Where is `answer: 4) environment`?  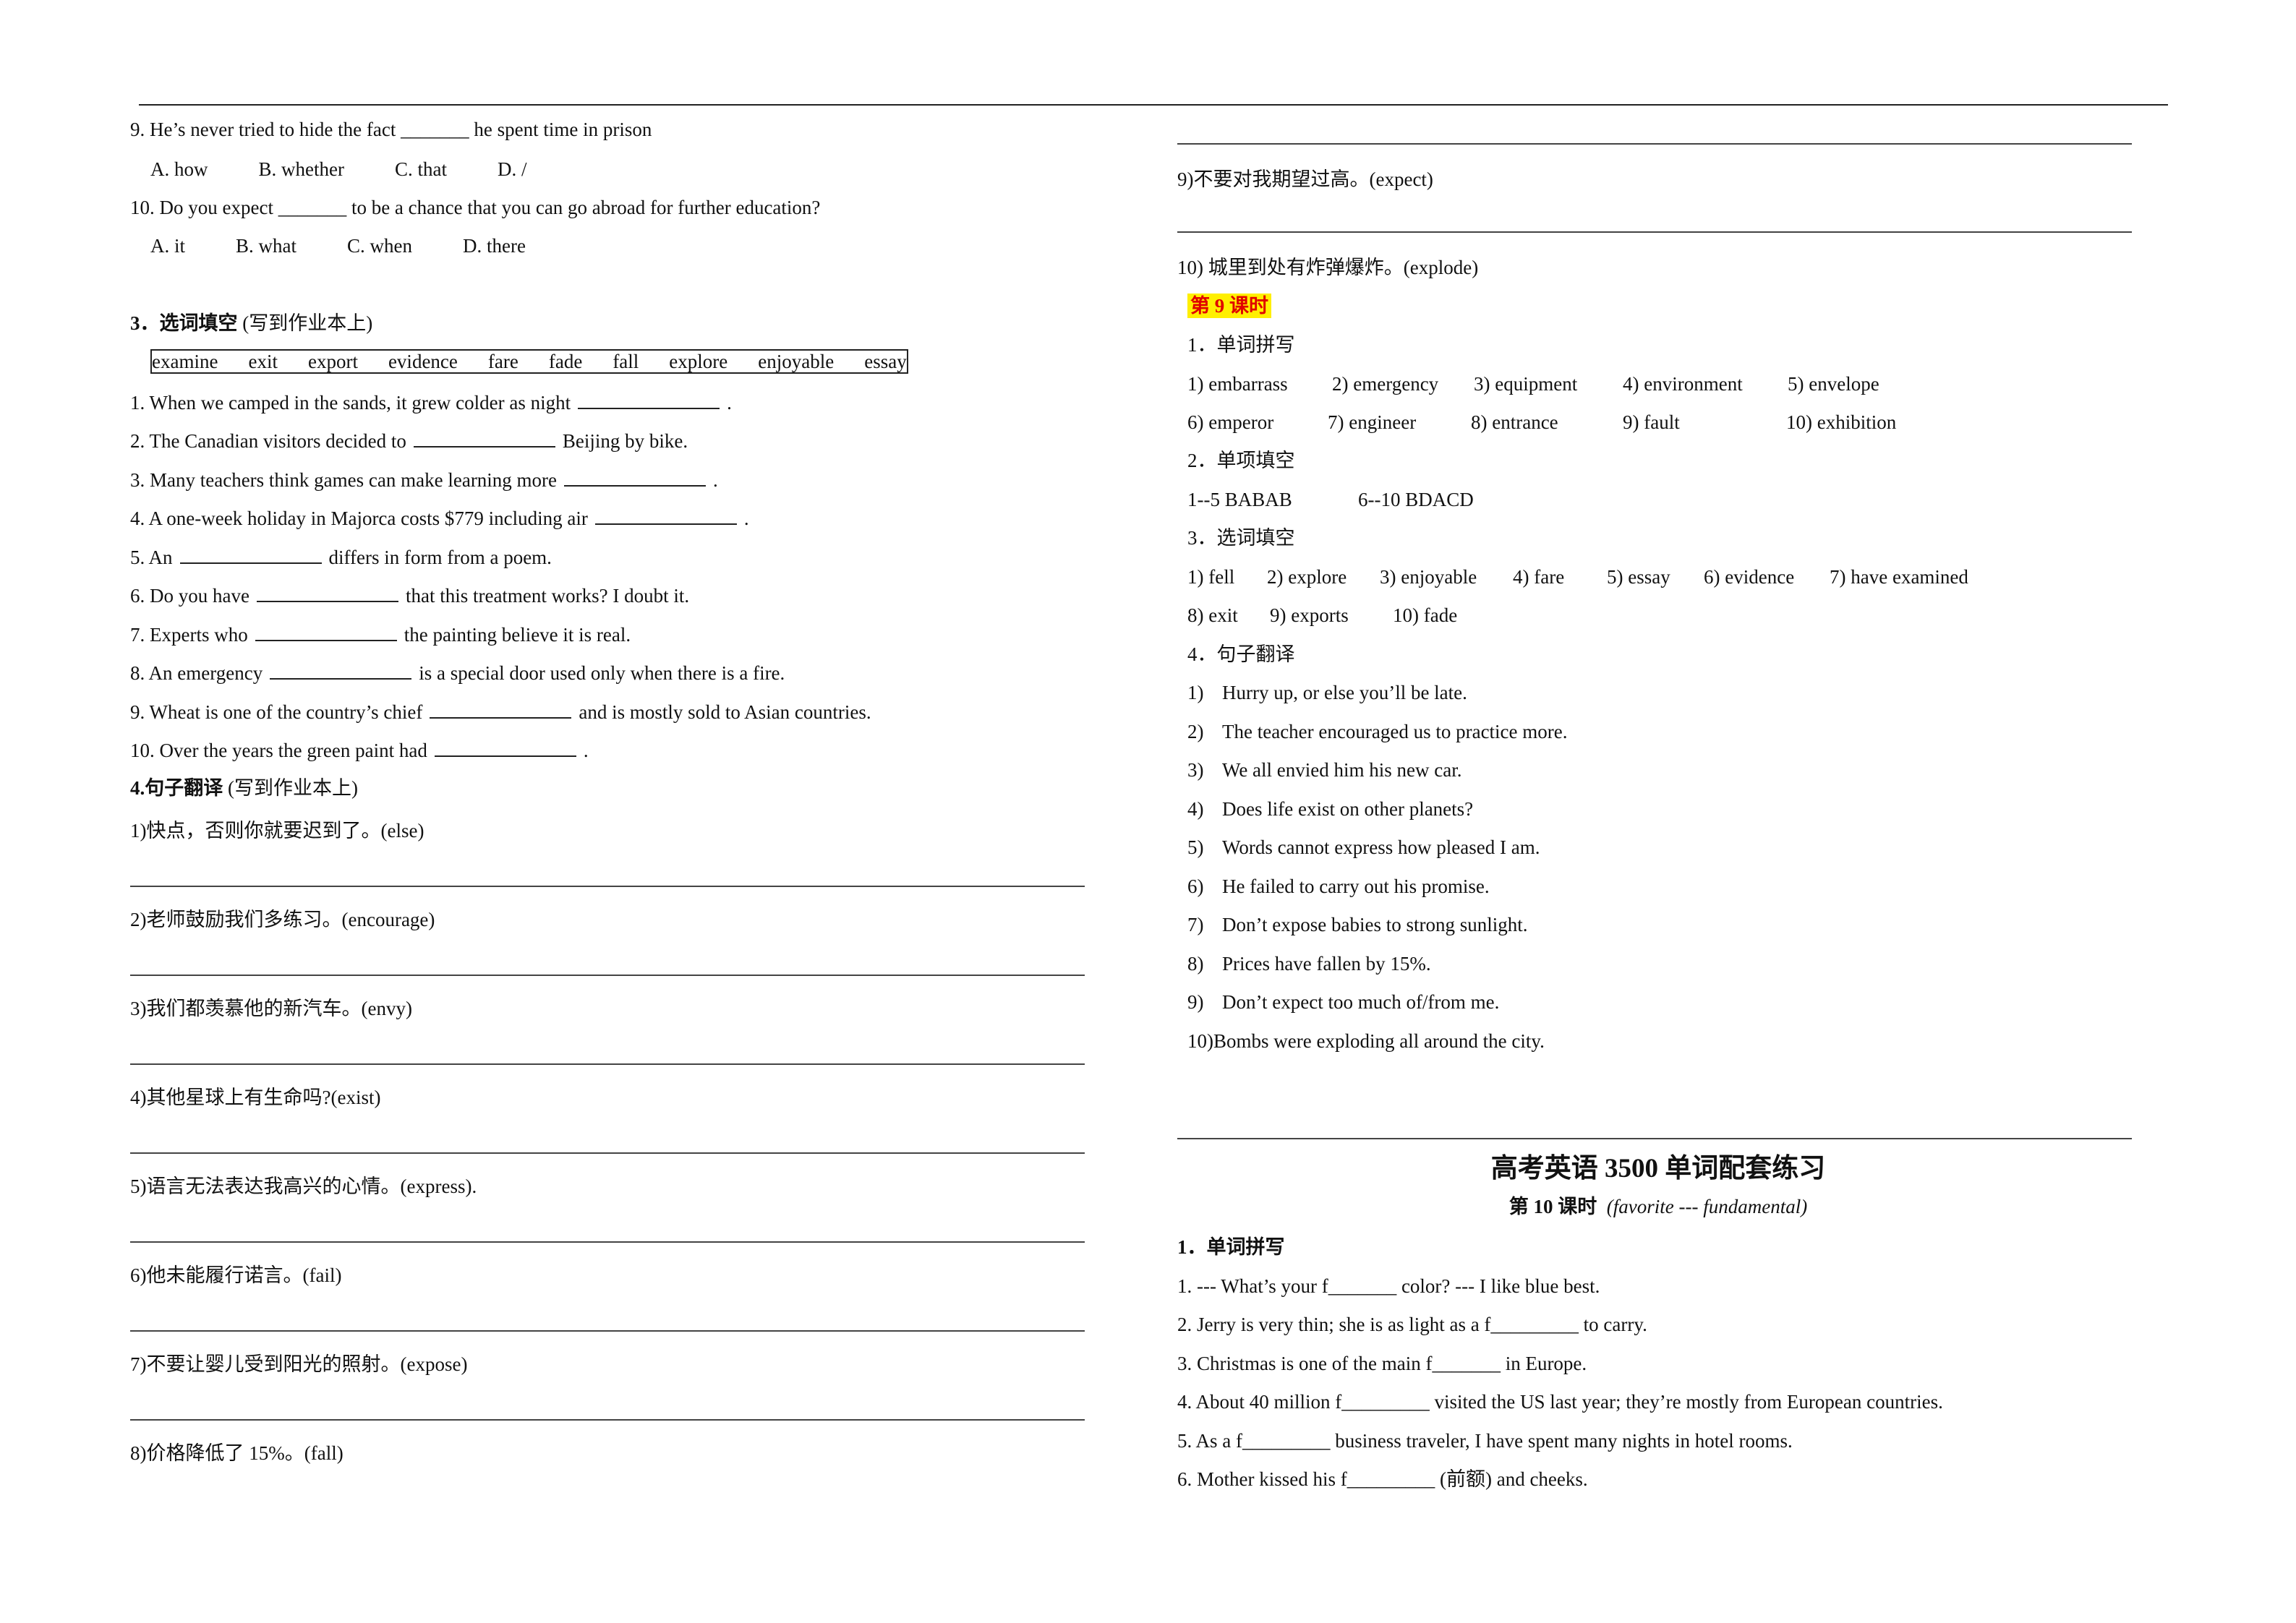
answer: 4) environment is located at coordinates (1683, 384).